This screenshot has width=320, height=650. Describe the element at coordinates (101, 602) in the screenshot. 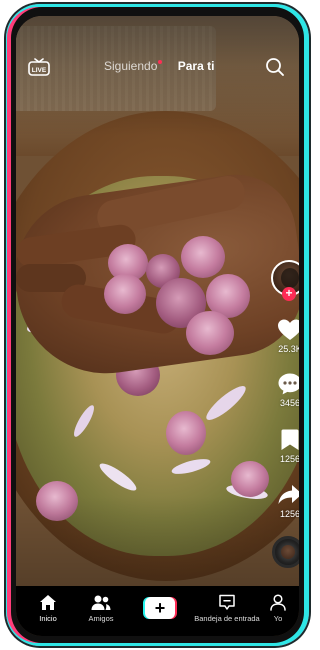

I see `friends-icon` at that location.